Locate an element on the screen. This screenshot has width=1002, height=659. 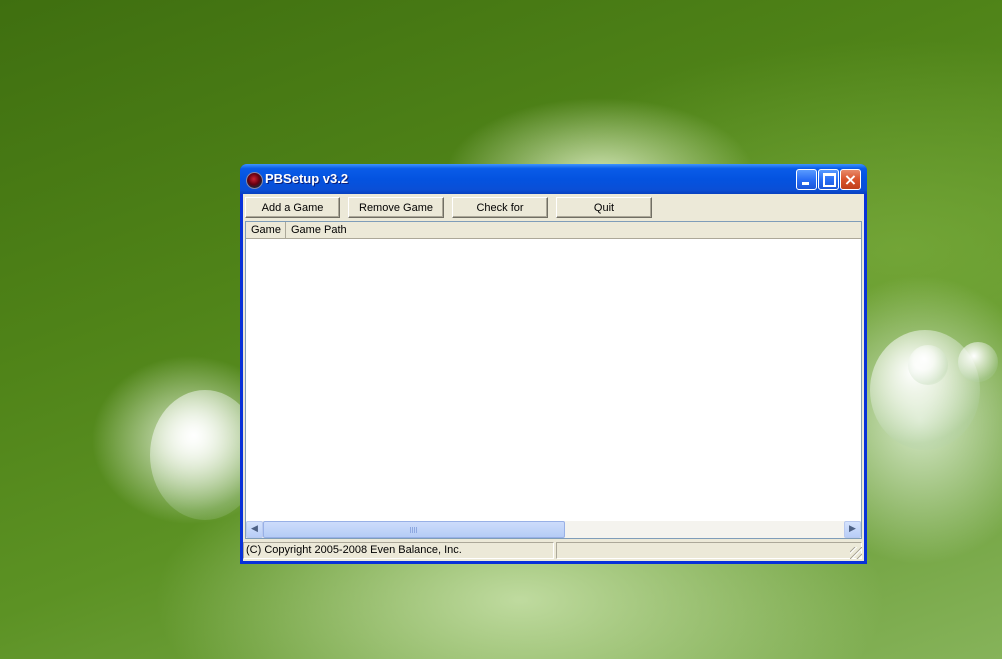
minimize-button is located at coordinates (806, 179).